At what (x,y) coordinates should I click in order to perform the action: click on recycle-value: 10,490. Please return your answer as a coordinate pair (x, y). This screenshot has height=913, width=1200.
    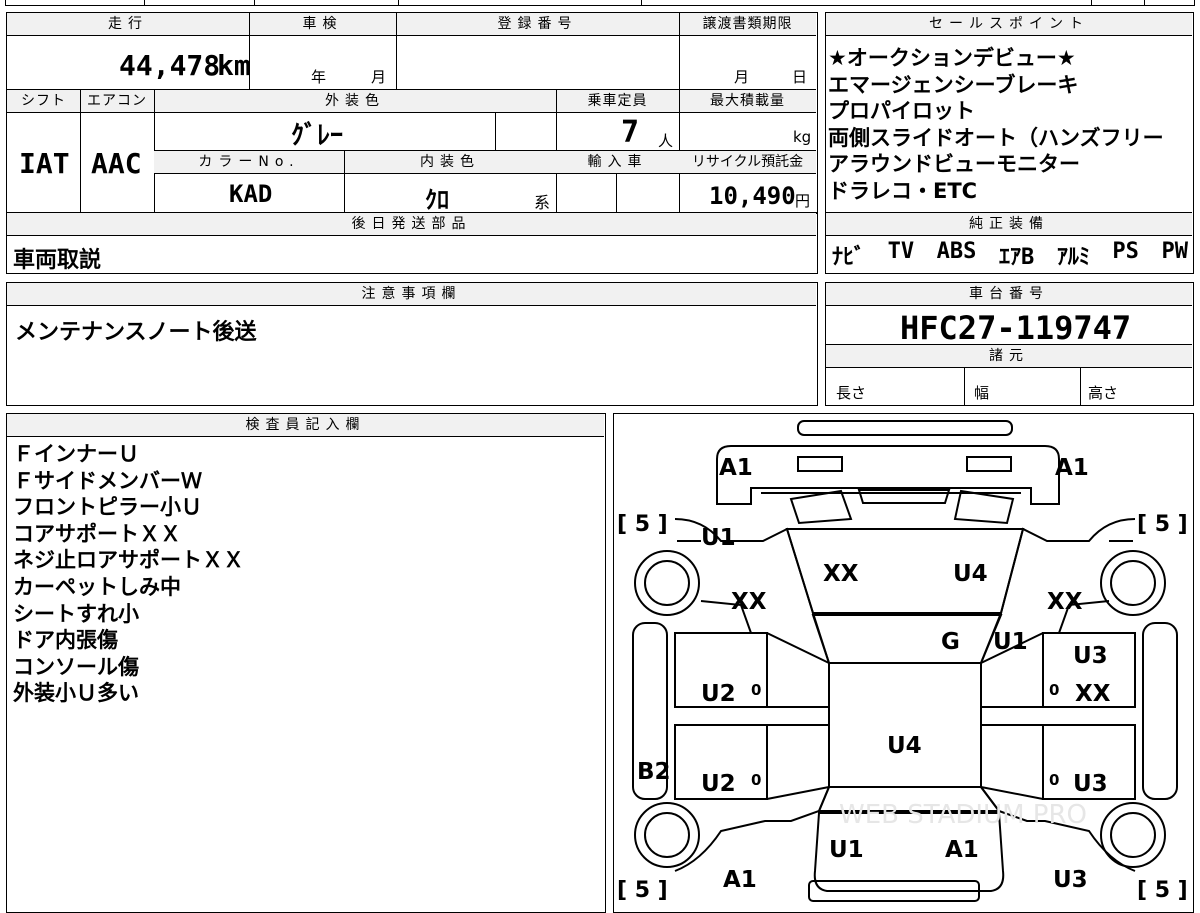
    Looking at the image, I should click on (752, 196).